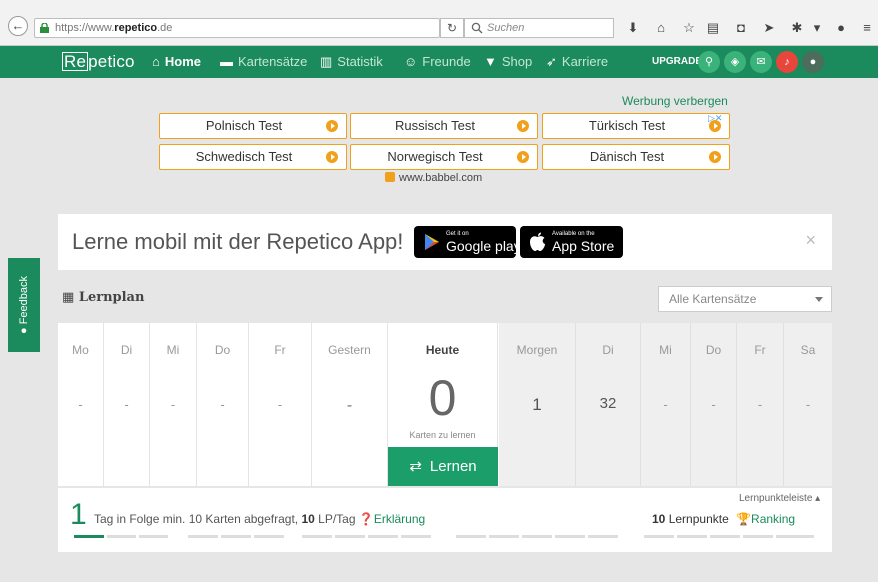 This screenshot has height=582, width=878. What do you see at coordinates (675, 101) in the screenshot?
I see `hide-ads-link: Werbung verbergen` at bounding box center [675, 101].